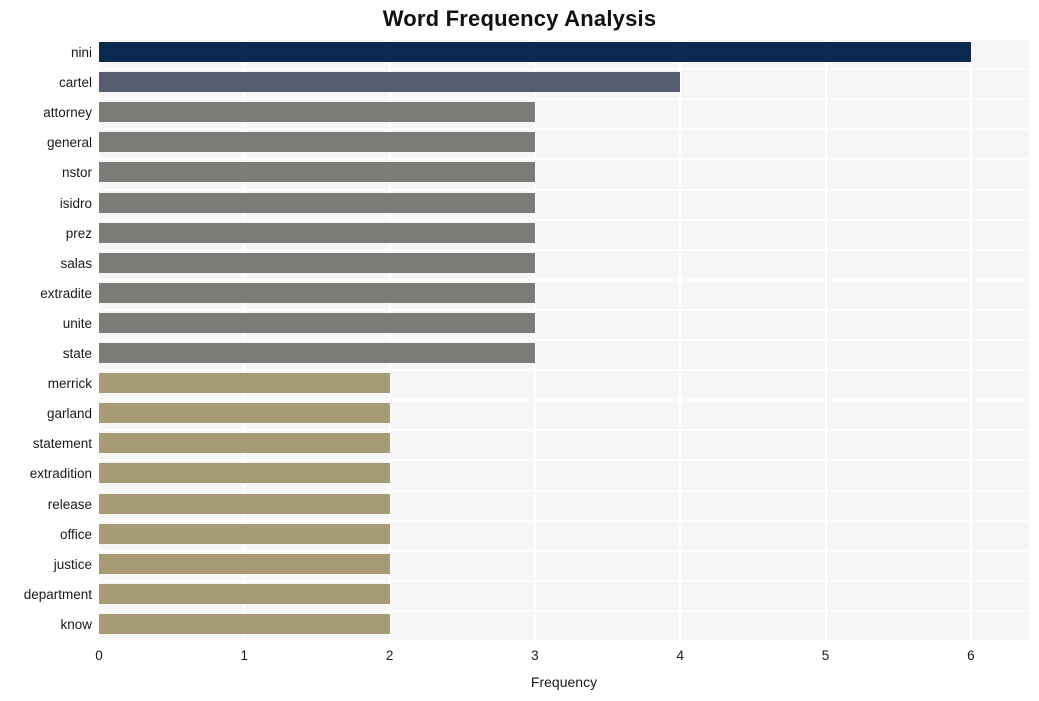  What do you see at coordinates (75, 83) in the screenshot?
I see `y-axis-tick-label: cartel` at bounding box center [75, 83].